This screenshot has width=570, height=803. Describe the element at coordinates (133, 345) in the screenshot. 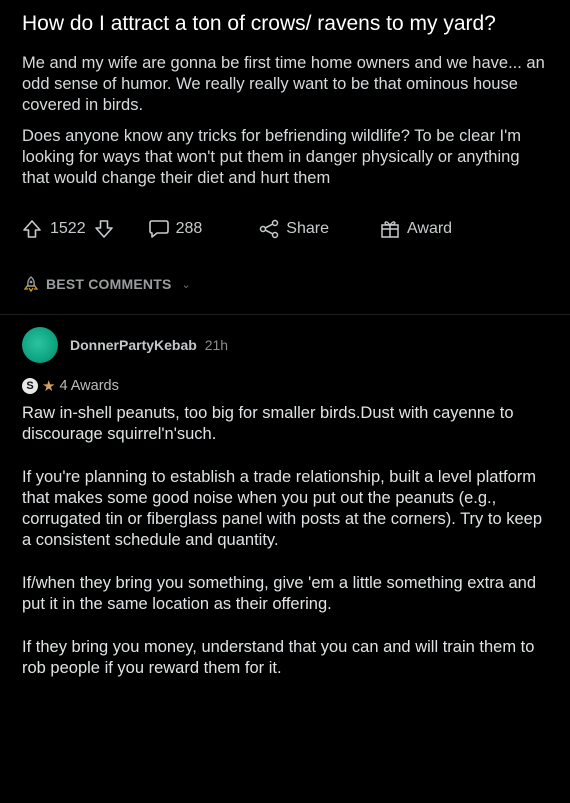

I see `username-text: DonnerPartyKebab` at that location.